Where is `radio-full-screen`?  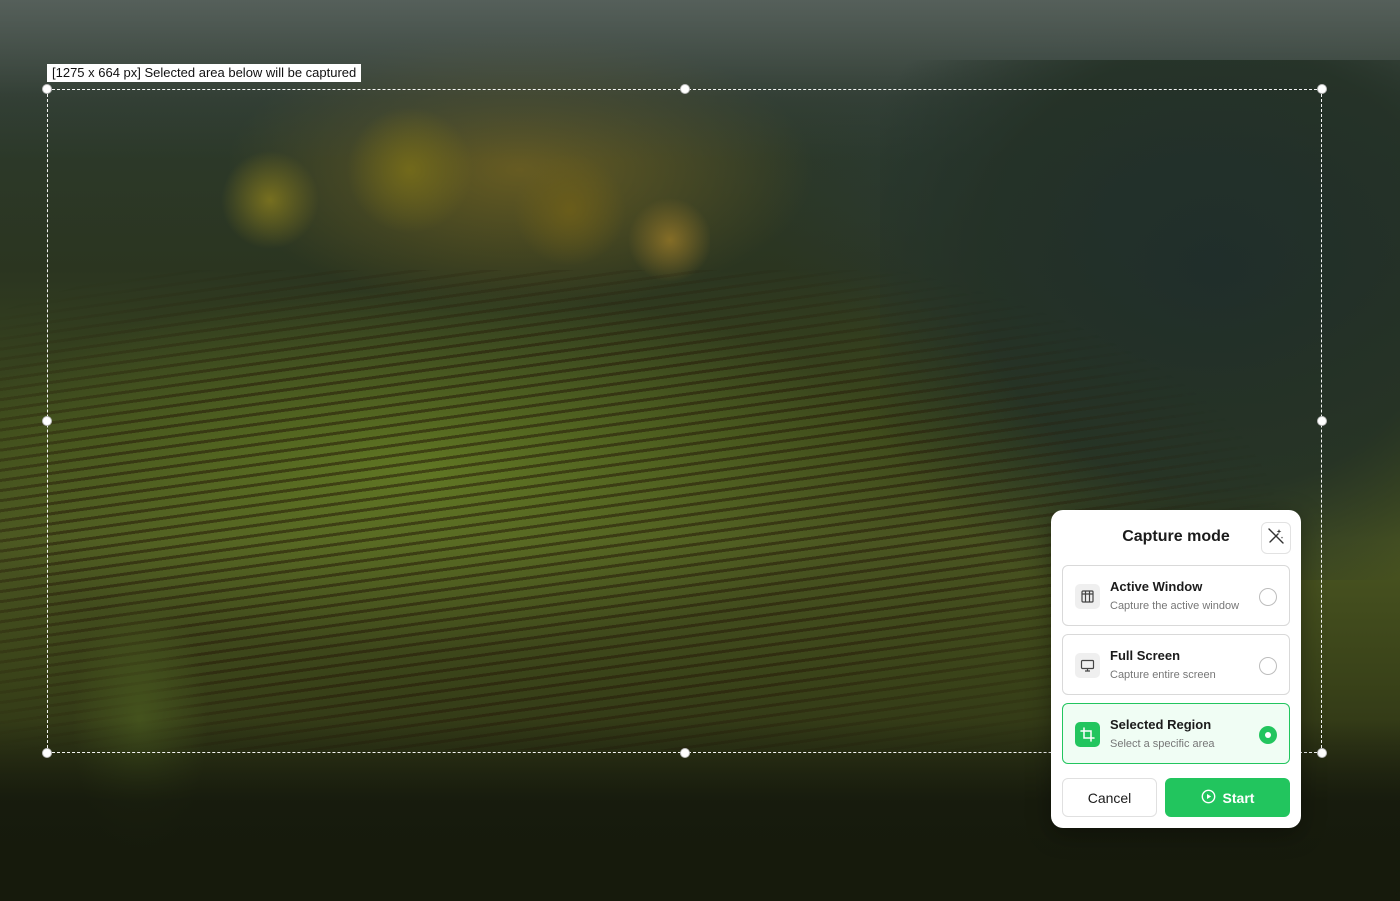
radio-full-screen is located at coordinates (1268, 666).